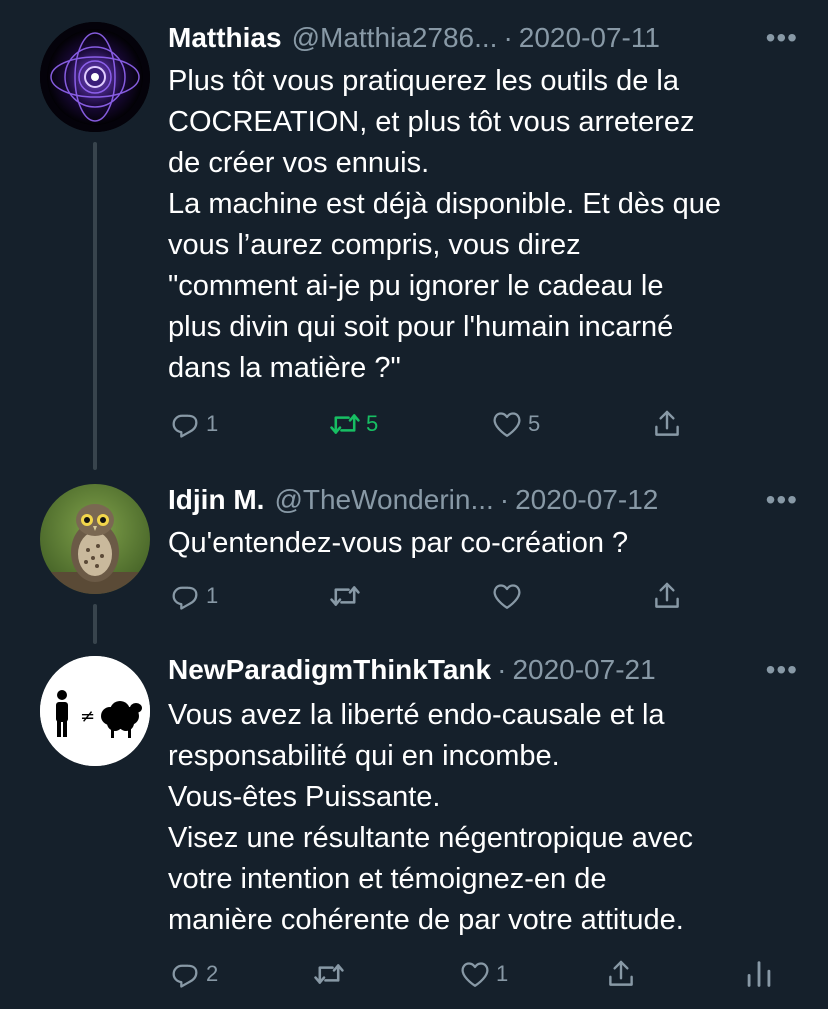  What do you see at coordinates (329, 670) in the screenshot?
I see `display-name: NewParadigmThinkTank` at bounding box center [329, 670].